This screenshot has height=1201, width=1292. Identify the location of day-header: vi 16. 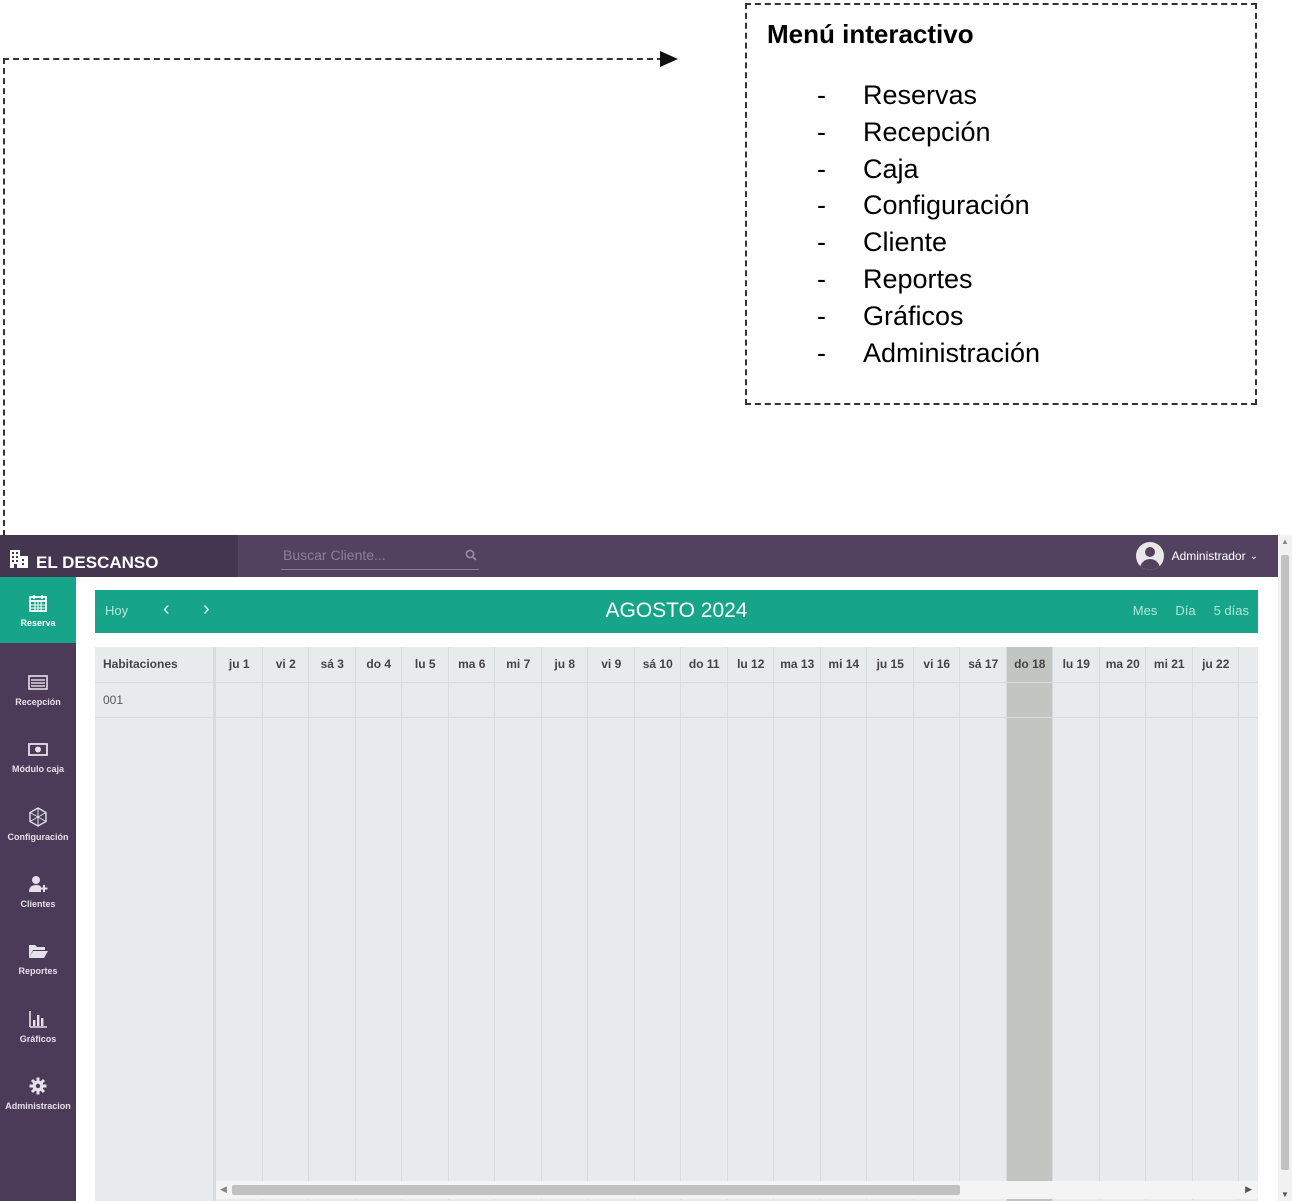
(937, 664).